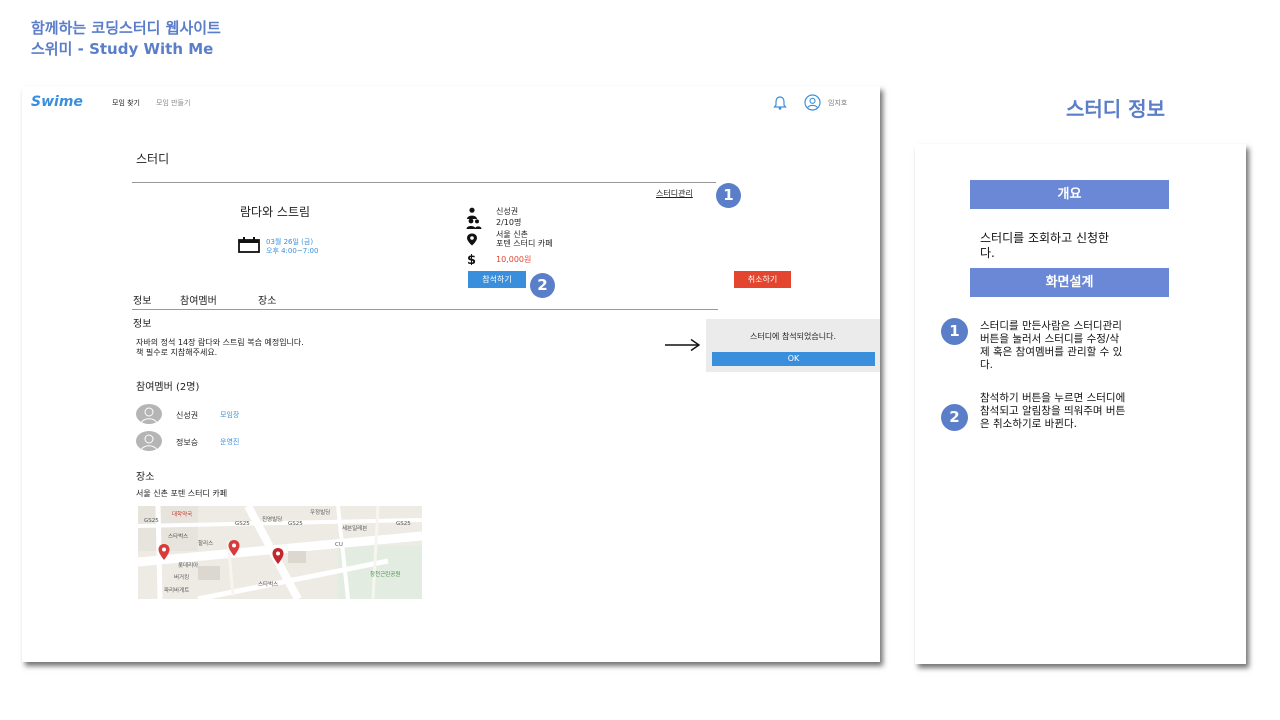  Describe the element at coordinates (292, 251) in the screenshot. I see `study-date-time: 오후 4:00~7:00` at that location.